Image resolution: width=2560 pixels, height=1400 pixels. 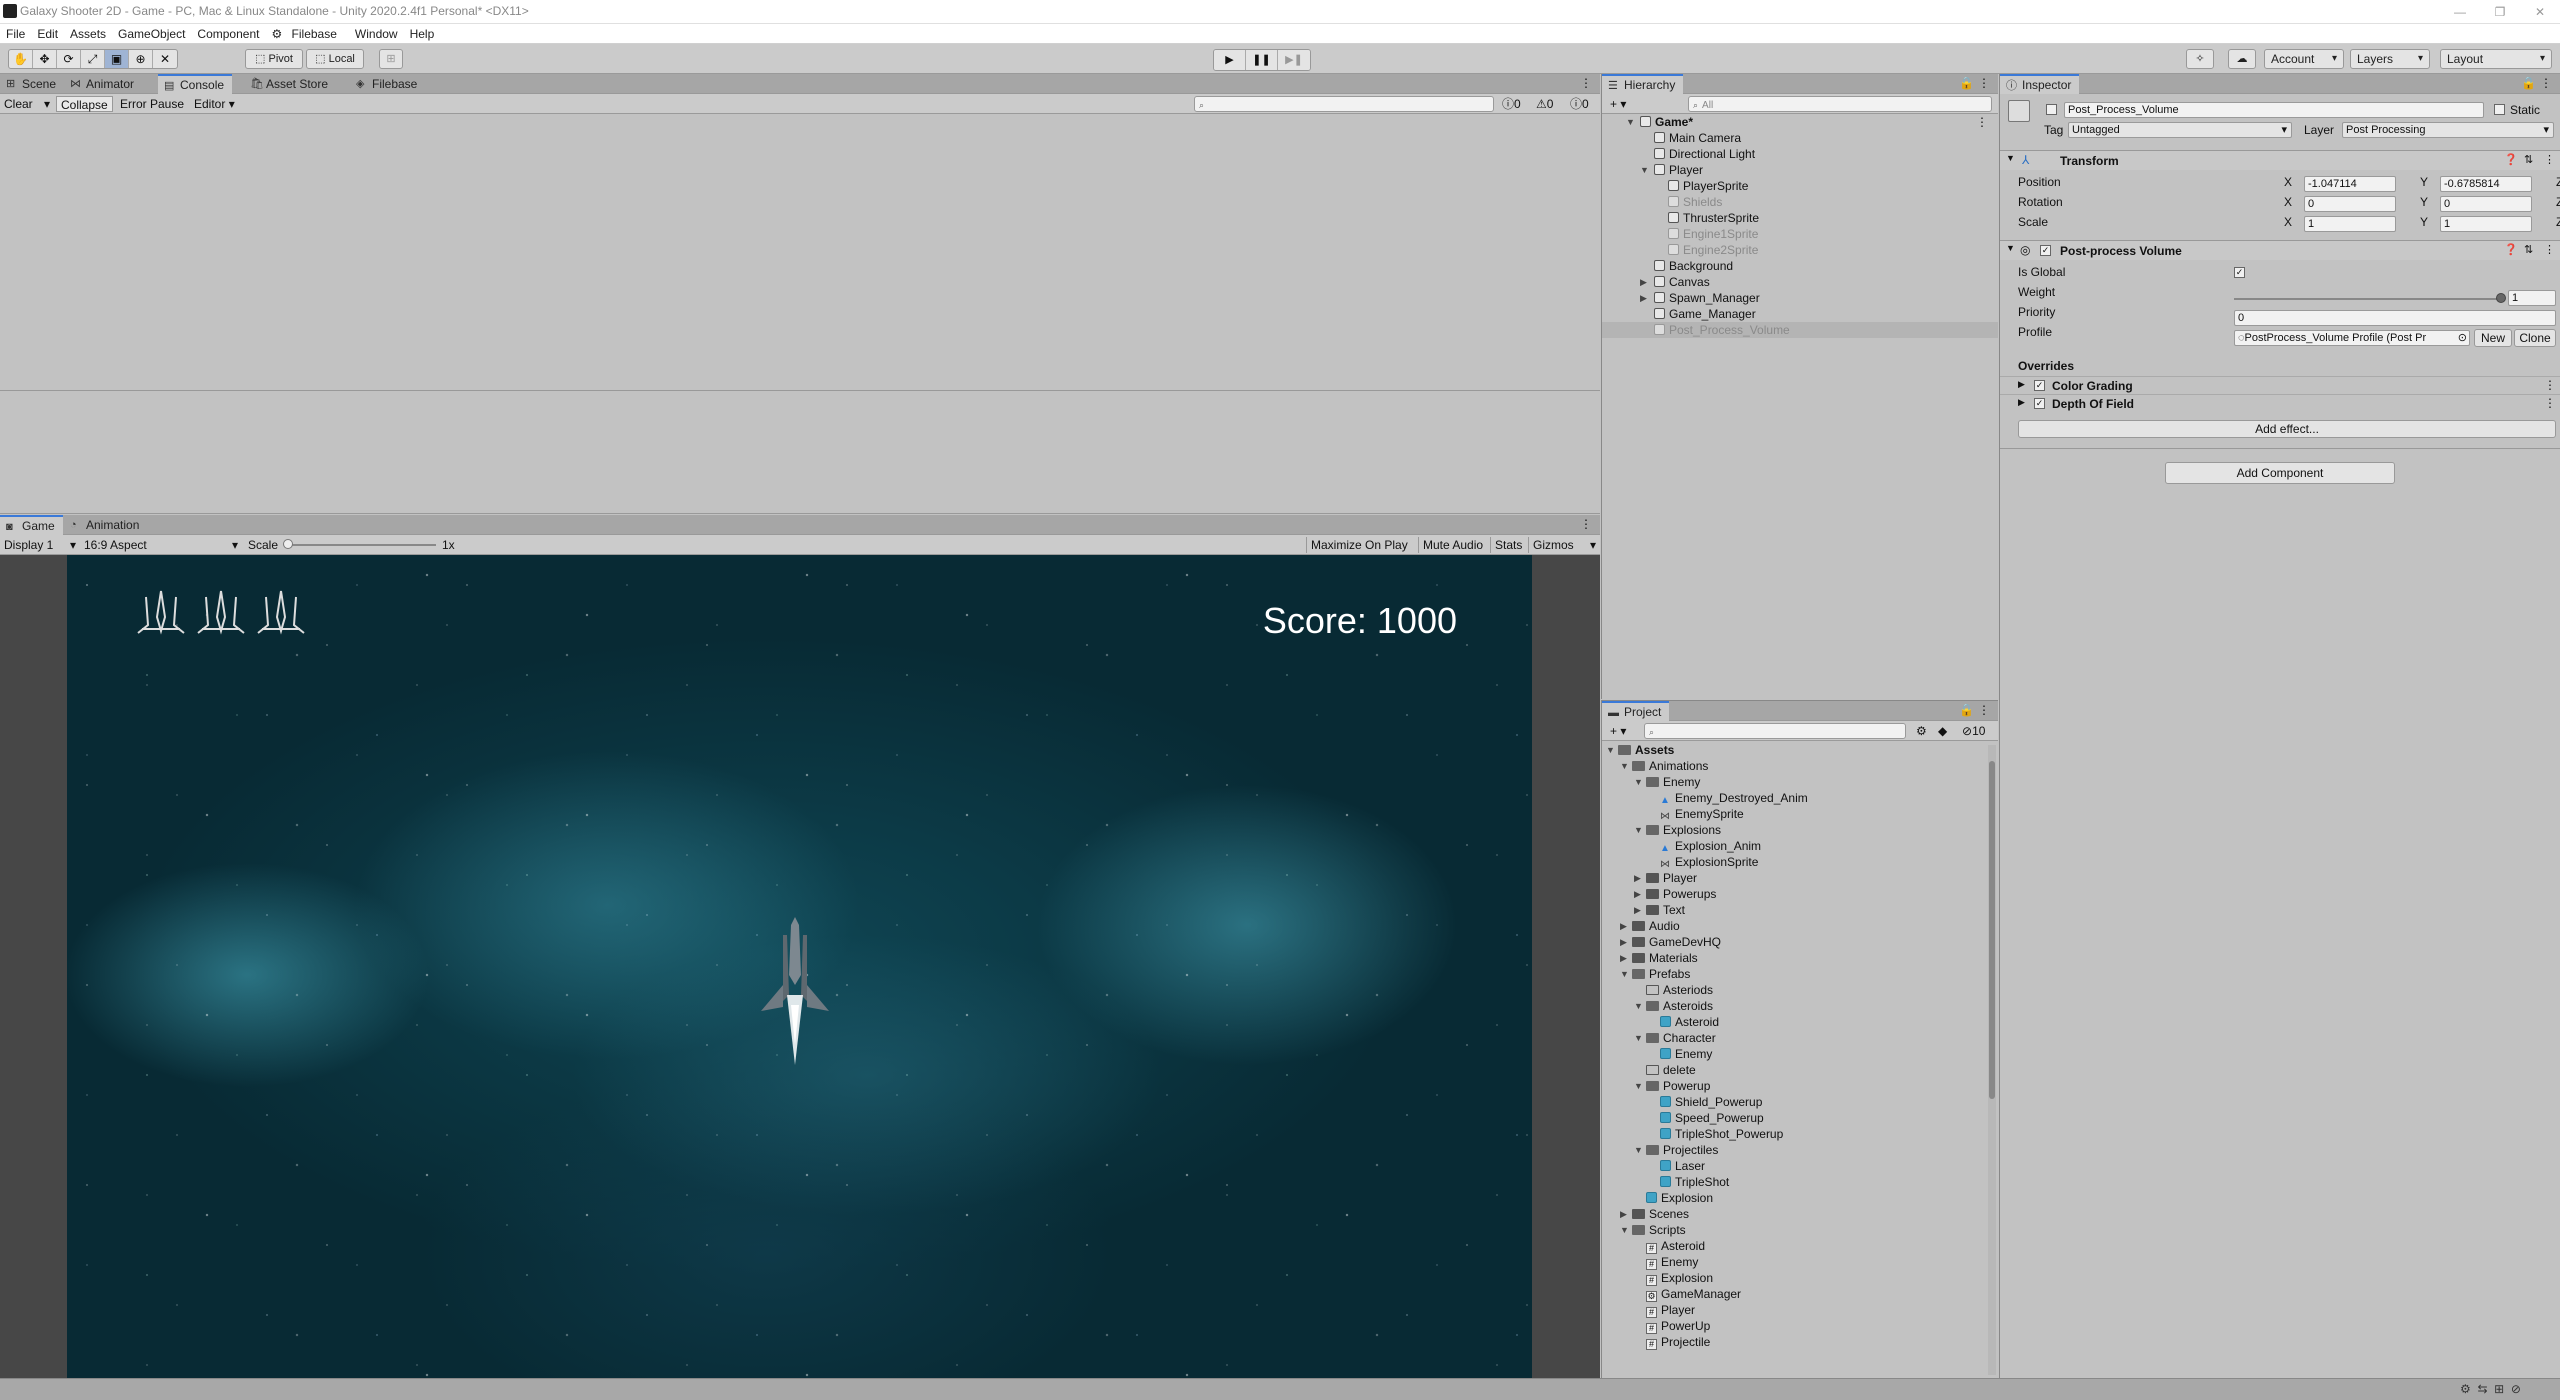 I want to click on hierarchy-item: Directional Light, so click(x=1800, y=154).